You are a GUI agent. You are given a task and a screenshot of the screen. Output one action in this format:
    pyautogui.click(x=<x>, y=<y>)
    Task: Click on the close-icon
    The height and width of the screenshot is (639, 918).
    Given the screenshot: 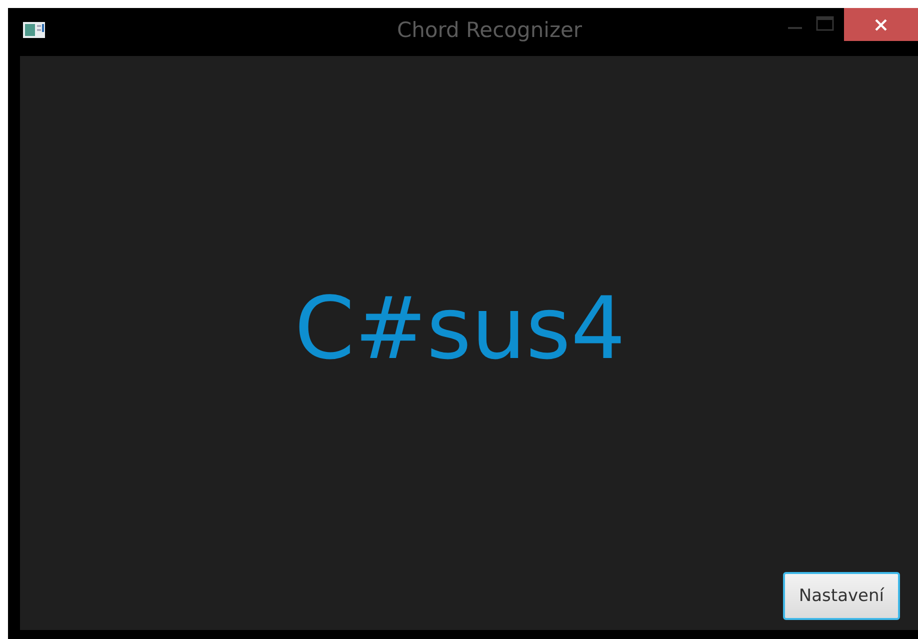 What is the action you would take?
    pyautogui.click(x=881, y=25)
    